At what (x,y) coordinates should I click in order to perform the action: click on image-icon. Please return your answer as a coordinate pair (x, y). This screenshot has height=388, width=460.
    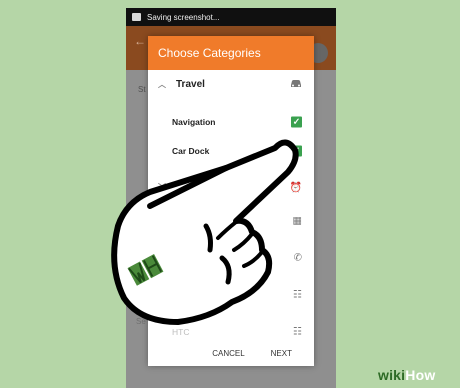
    Looking at the image, I should click on (136, 17).